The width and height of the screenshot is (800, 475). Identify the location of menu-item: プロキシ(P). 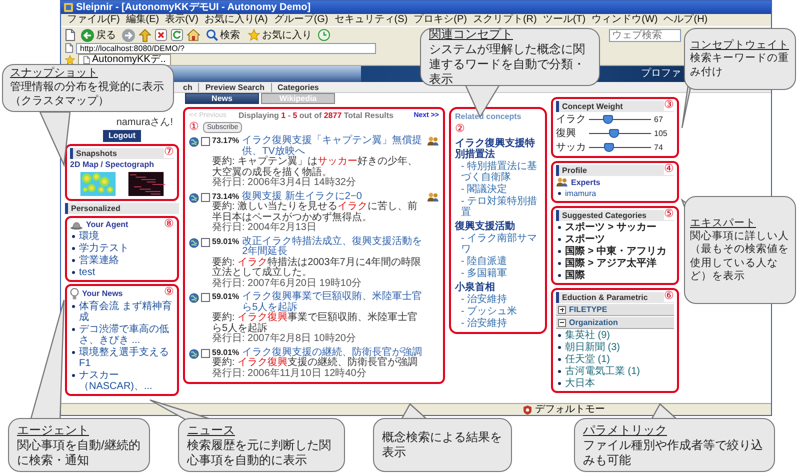
(440, 20).